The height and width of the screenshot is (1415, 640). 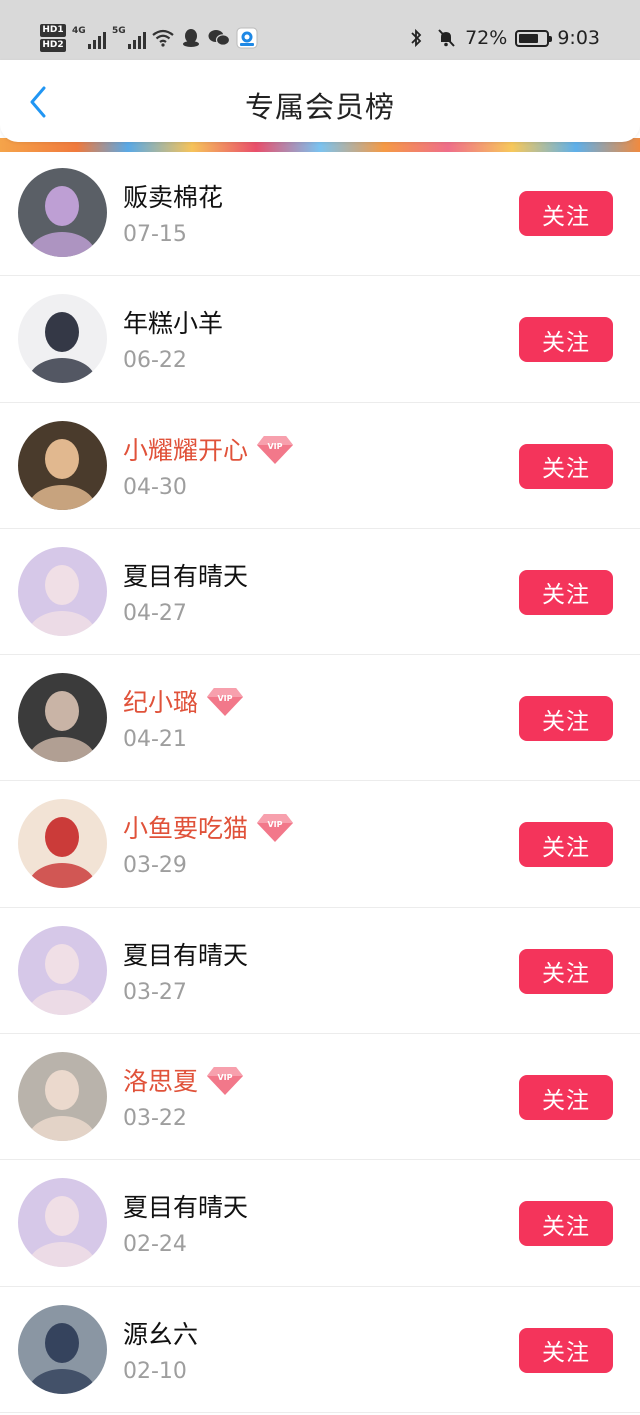 What do you see at coordinates (79, 31) in the screenshot?
I see `network-label-1: 4G` at bounding box center [79, 31].